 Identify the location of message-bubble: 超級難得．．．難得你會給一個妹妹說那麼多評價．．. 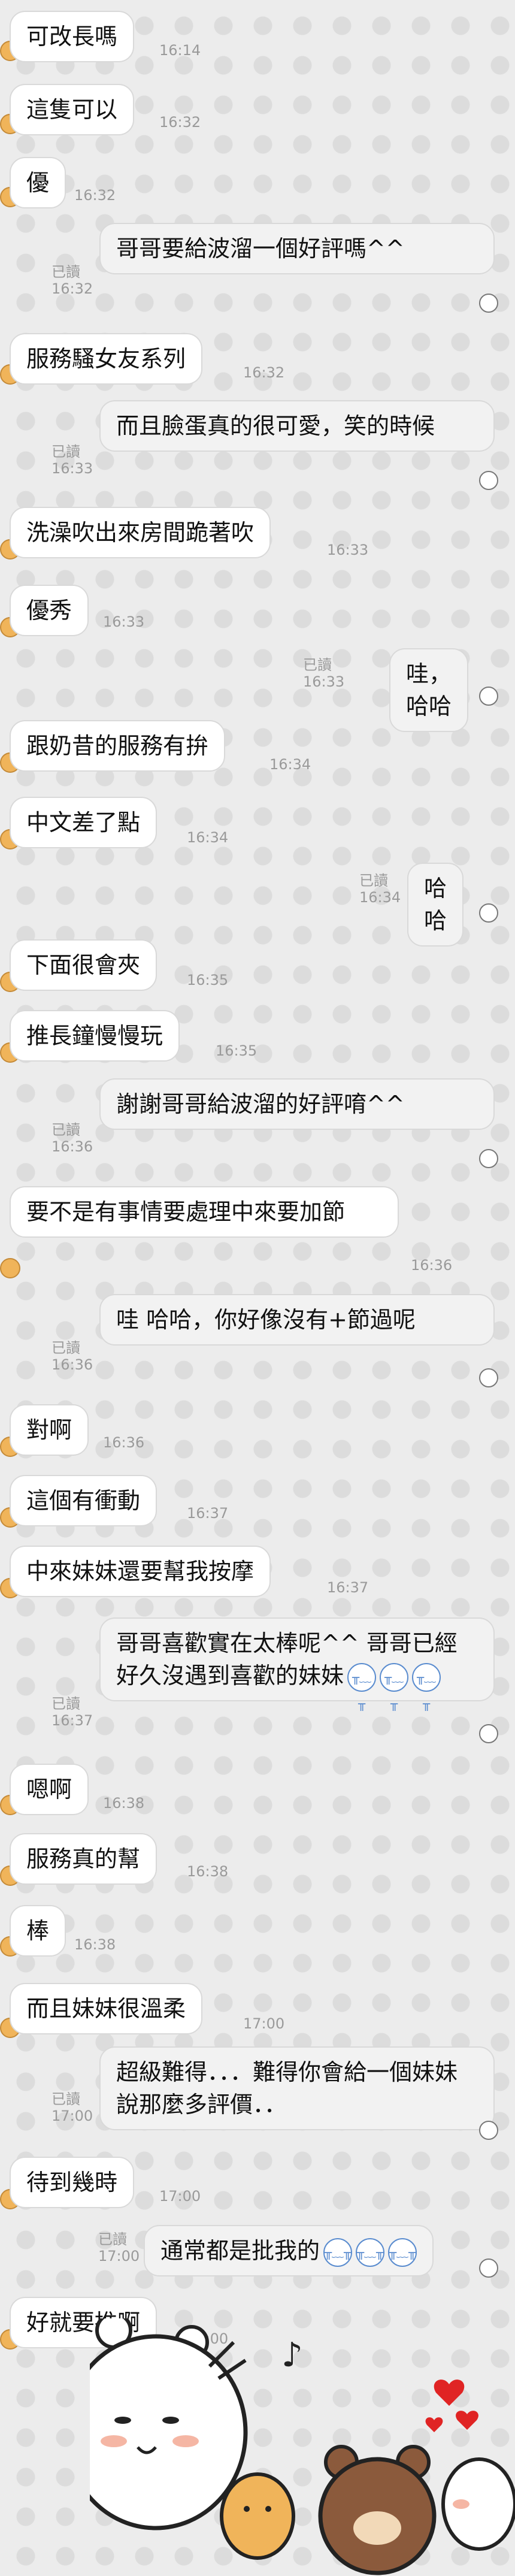
(297, 2088).